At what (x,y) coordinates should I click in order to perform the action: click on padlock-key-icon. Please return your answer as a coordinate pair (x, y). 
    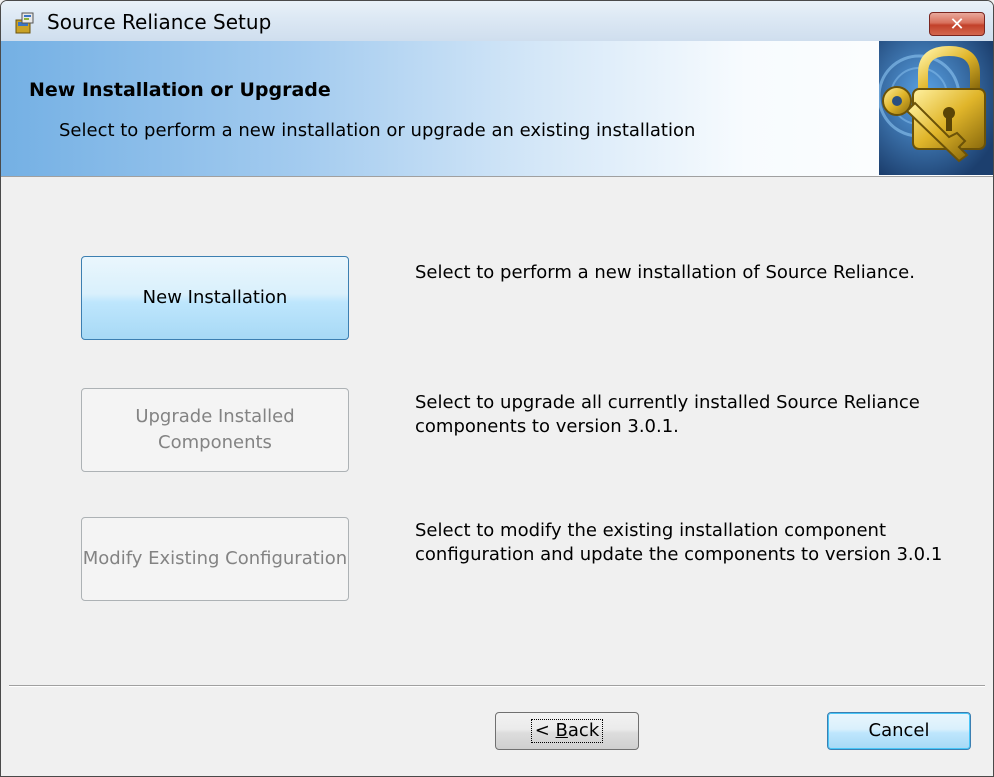
    Looking at the image, I should click on (936, 108).